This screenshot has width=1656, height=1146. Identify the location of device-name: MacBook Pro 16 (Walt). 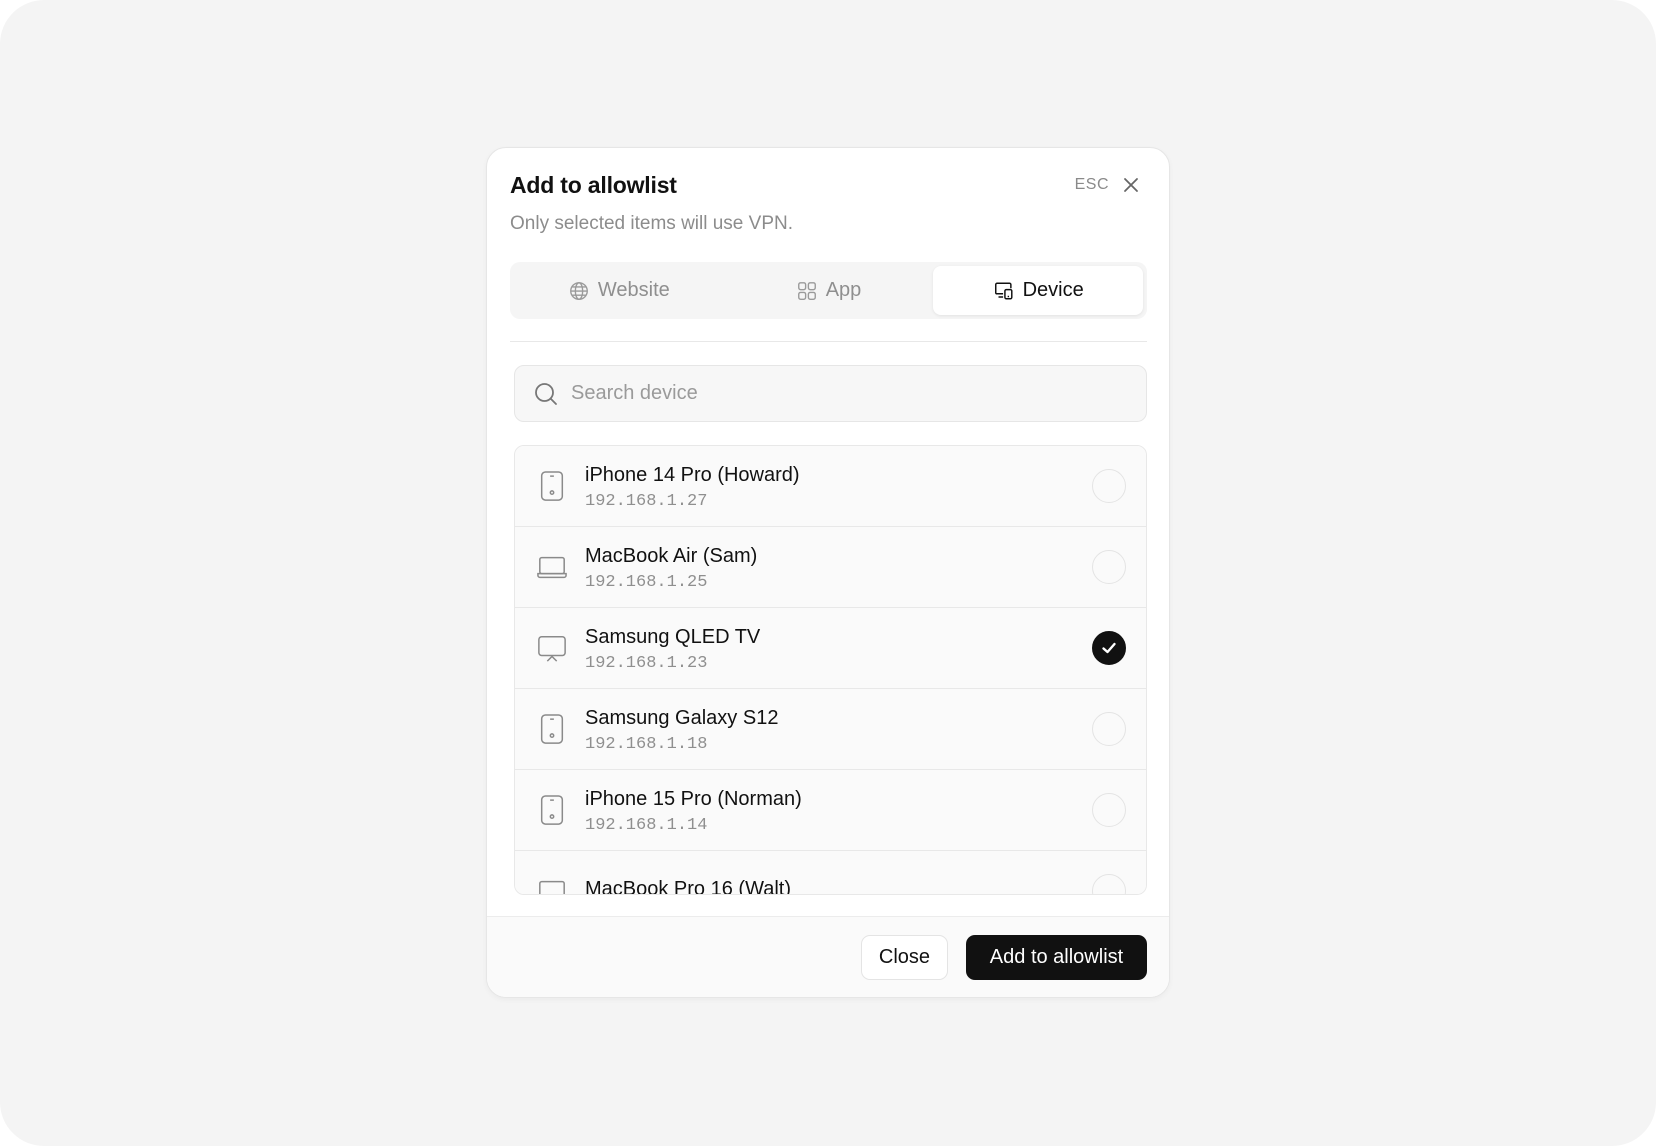
(688, 886).